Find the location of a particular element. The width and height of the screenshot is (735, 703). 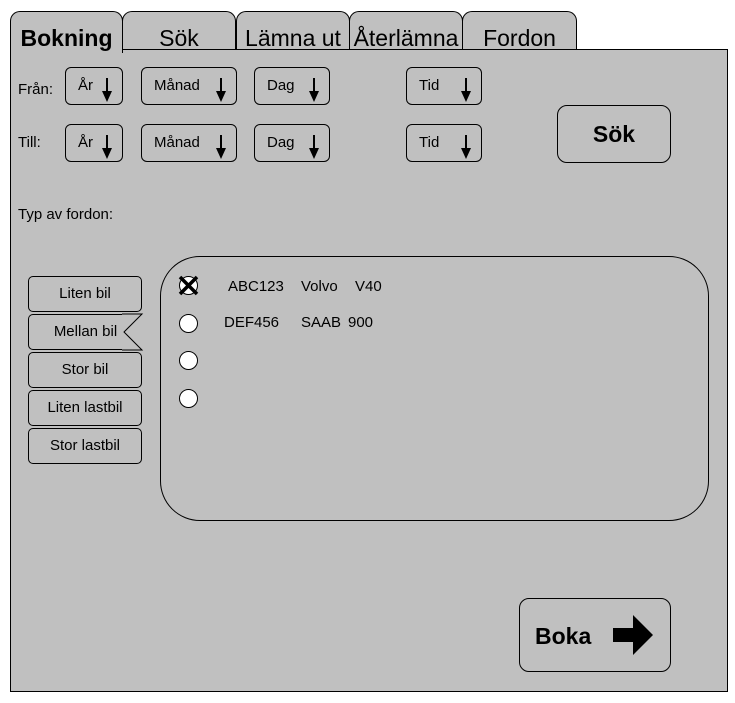

vehicle-model: V40 is located at coordinates (368, 286).